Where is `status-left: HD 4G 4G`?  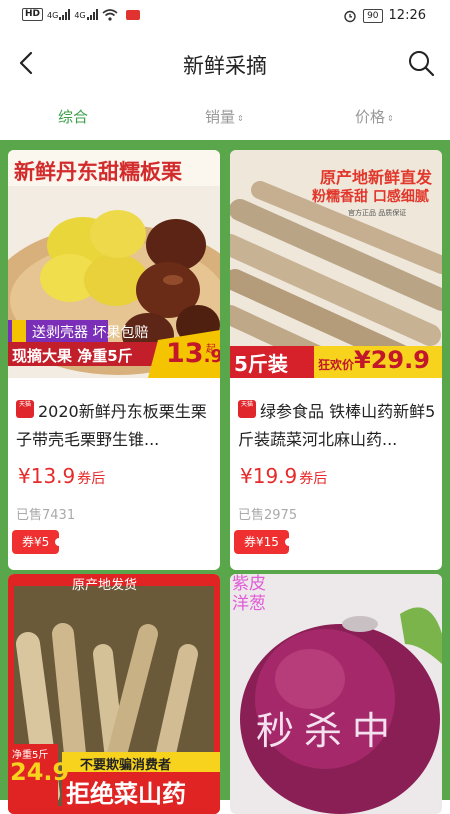
status-left: HD 4G 4G is located at coordinates (81, 14).